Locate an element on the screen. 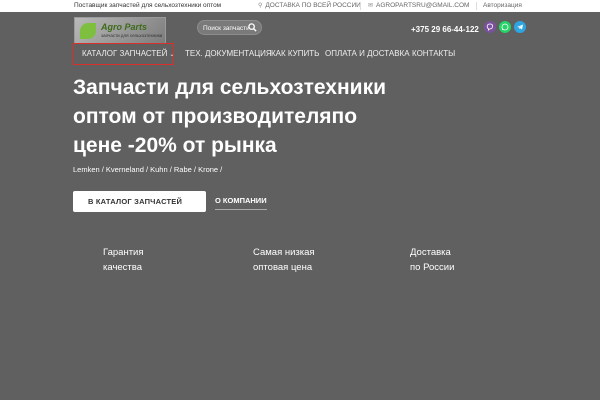 The image size is (600, 400). feature-quality: Гарантия качества is located at coordinates (123, 260).